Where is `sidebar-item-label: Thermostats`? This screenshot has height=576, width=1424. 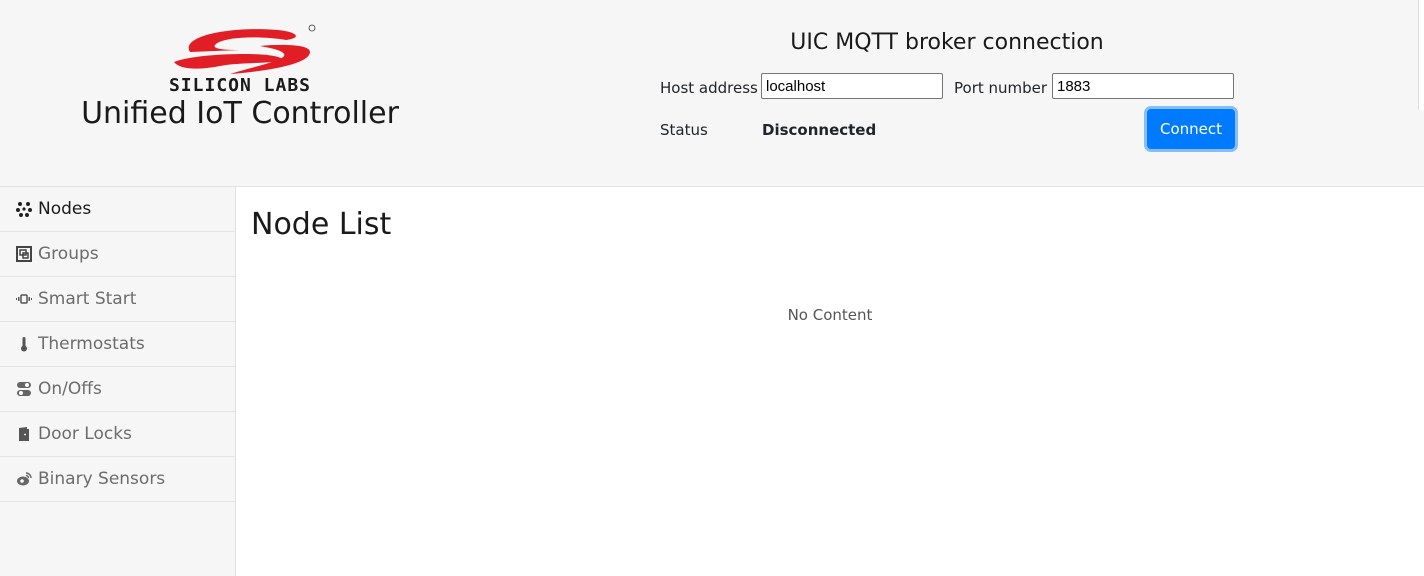 sidebar-item-label: Thermostats is located at coordinates (91, 344).